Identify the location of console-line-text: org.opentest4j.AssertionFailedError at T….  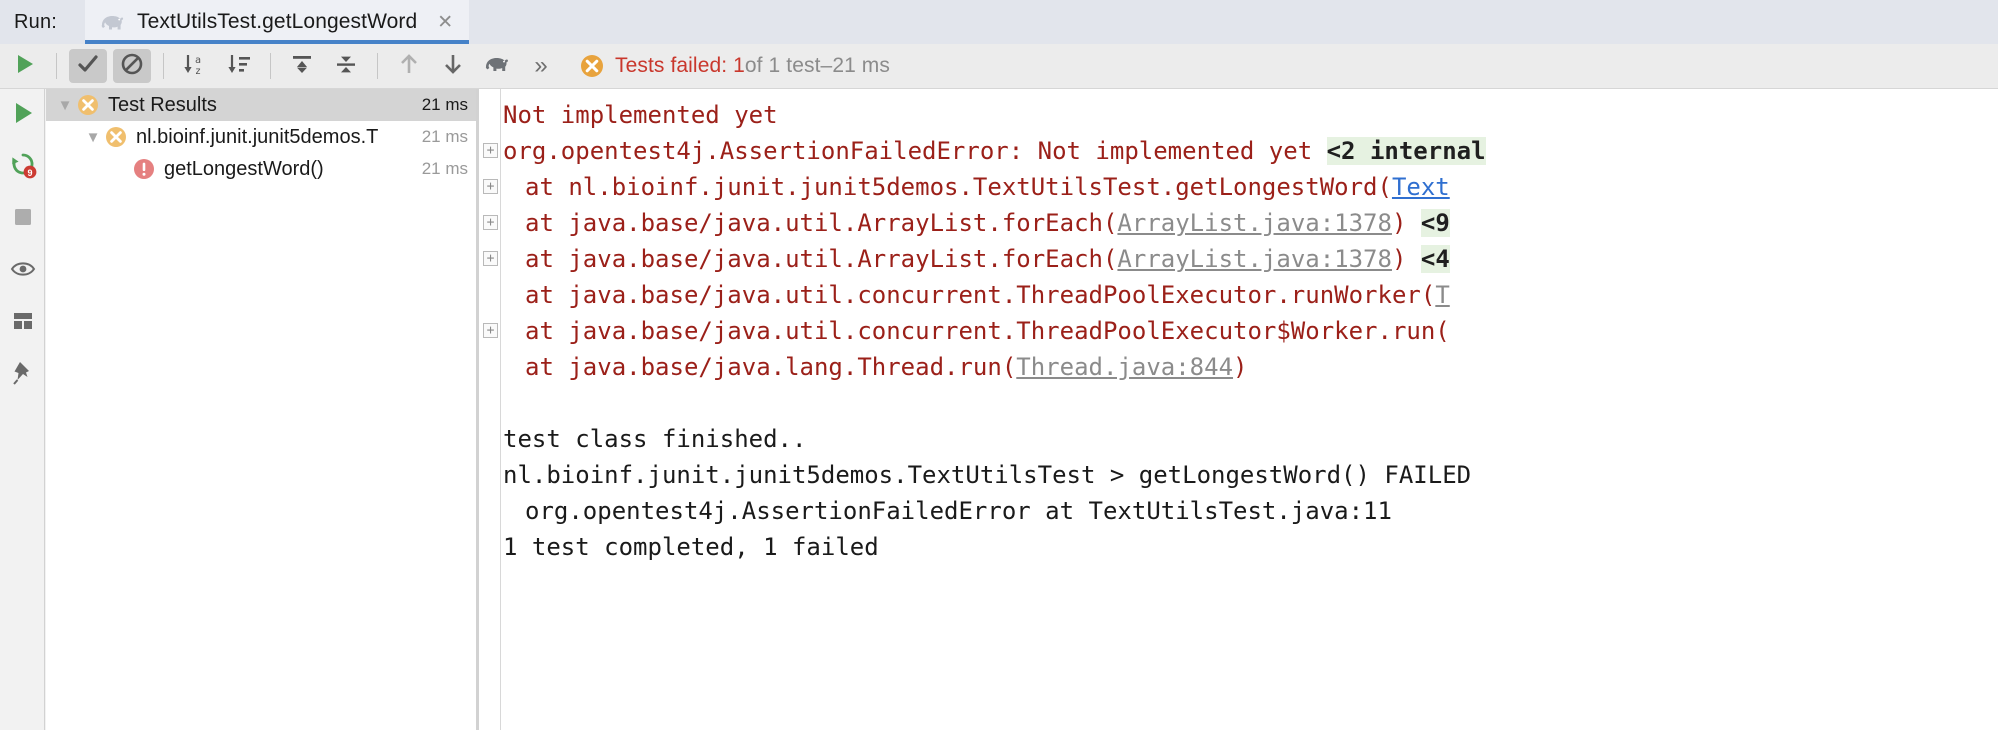
(946, 511).